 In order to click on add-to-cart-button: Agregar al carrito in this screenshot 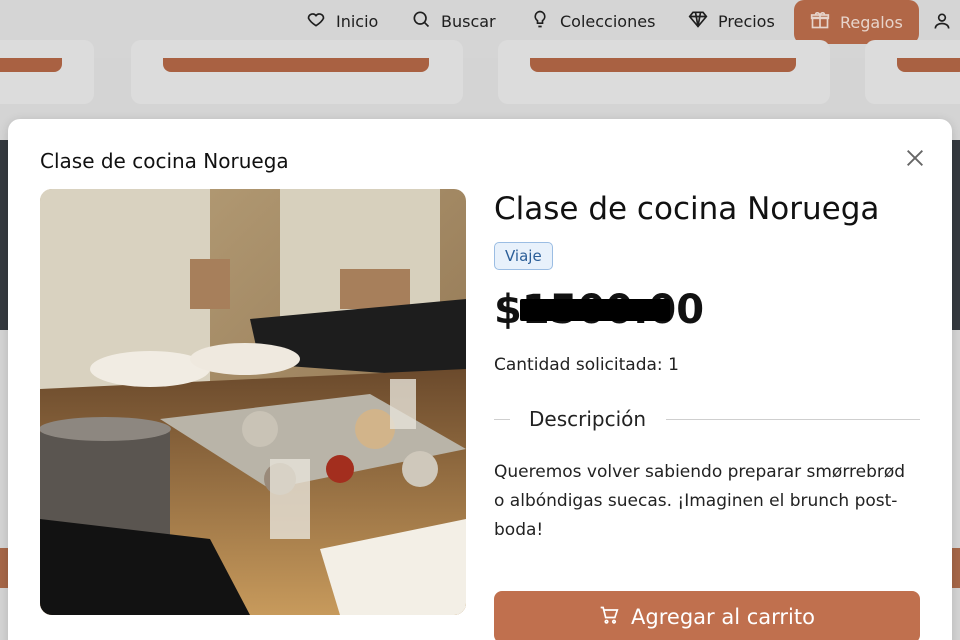, I will do `click(707, 615)`.